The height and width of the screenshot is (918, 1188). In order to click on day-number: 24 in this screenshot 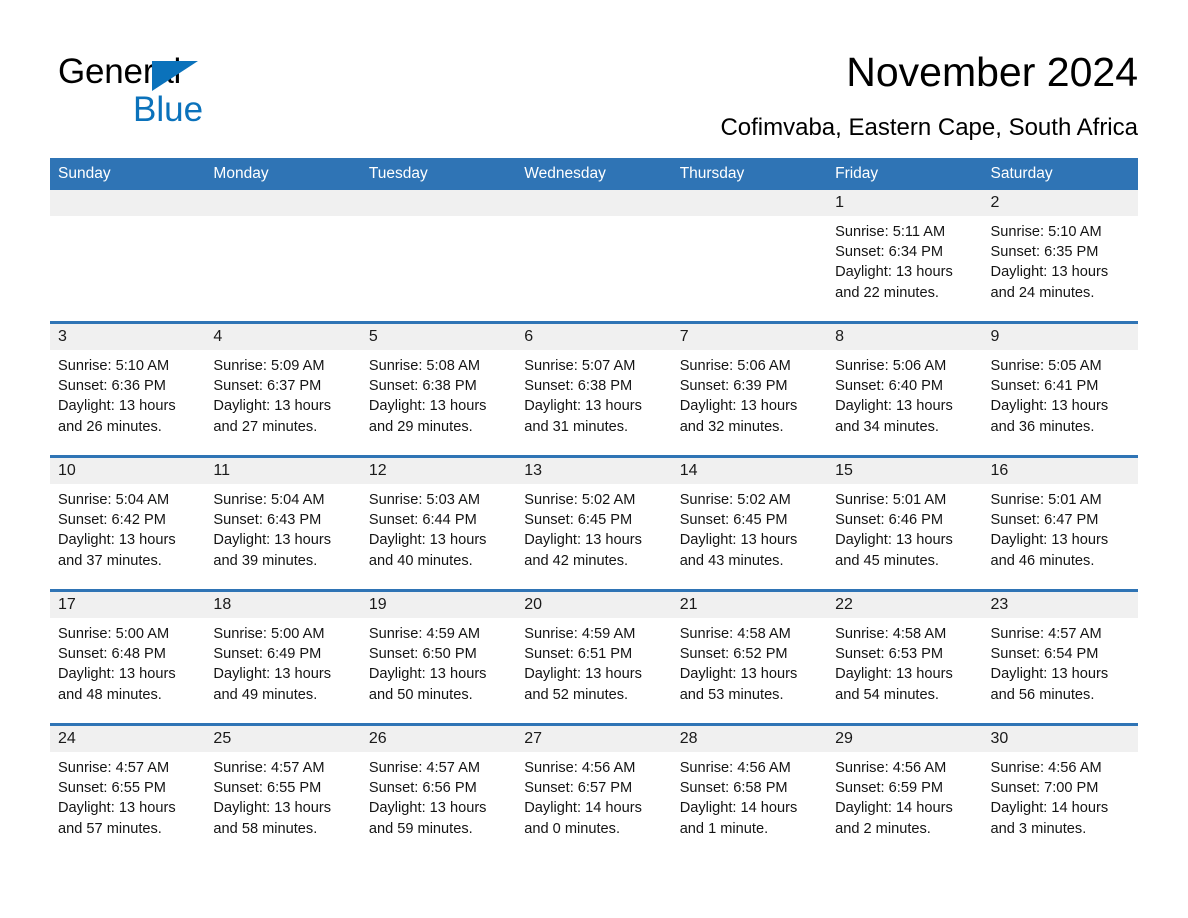, I will do `click(128, 739)`.